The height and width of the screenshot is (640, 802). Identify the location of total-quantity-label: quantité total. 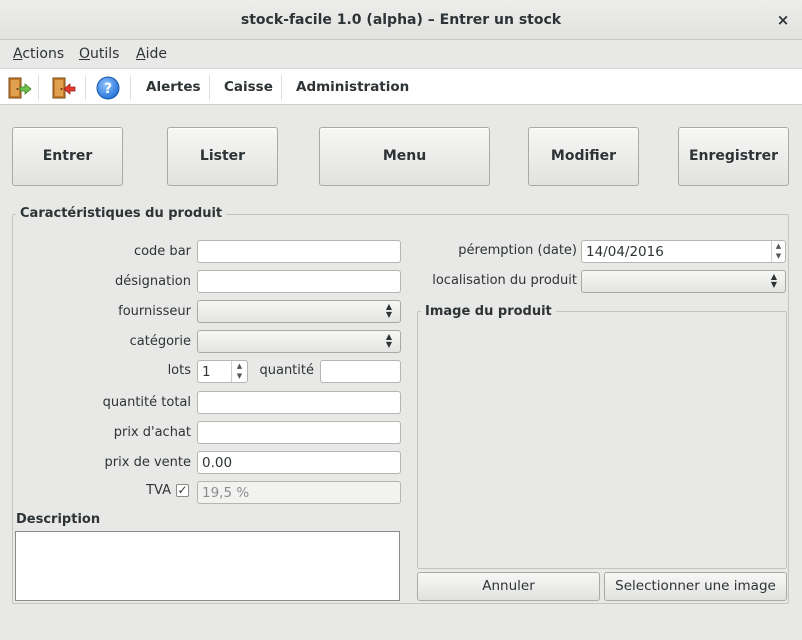
(146, 402).